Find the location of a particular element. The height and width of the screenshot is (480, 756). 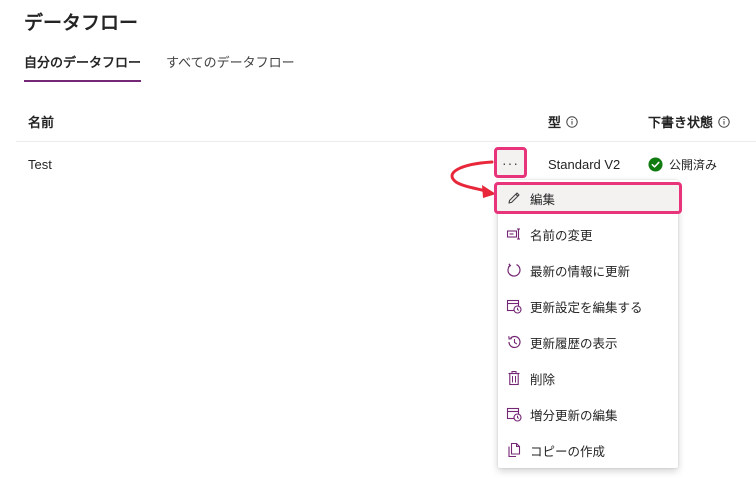

column-header-type-label: 型 is located at coordinates (555, 123).